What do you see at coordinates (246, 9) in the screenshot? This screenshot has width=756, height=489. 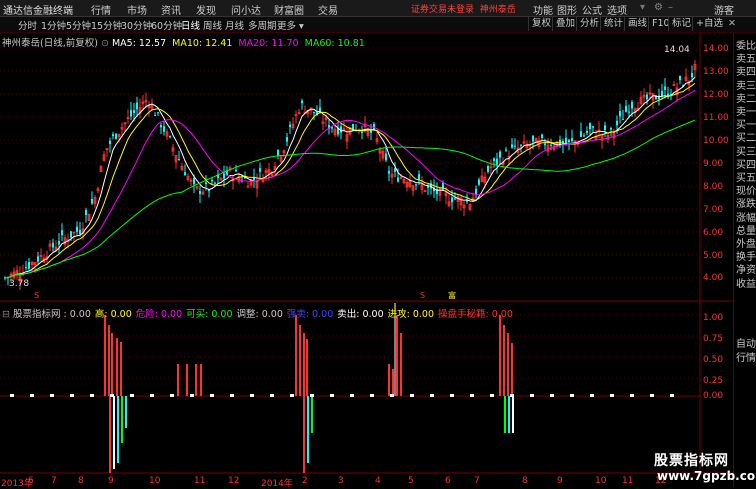 I see `menu-wenxiaoda: 问小达` at bounding box center [246, 9].